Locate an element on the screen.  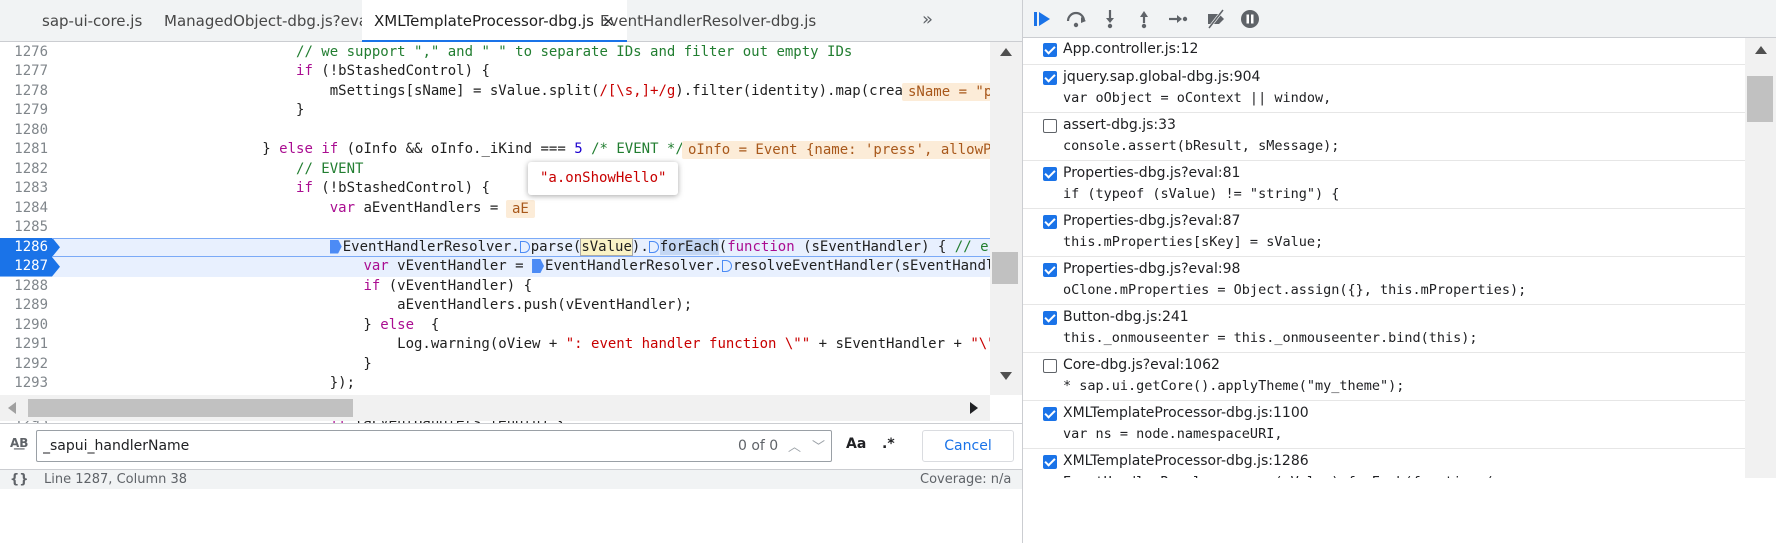
tab-label: ManagedObject-dbg.js?eval is located at coordinates (268, 21).